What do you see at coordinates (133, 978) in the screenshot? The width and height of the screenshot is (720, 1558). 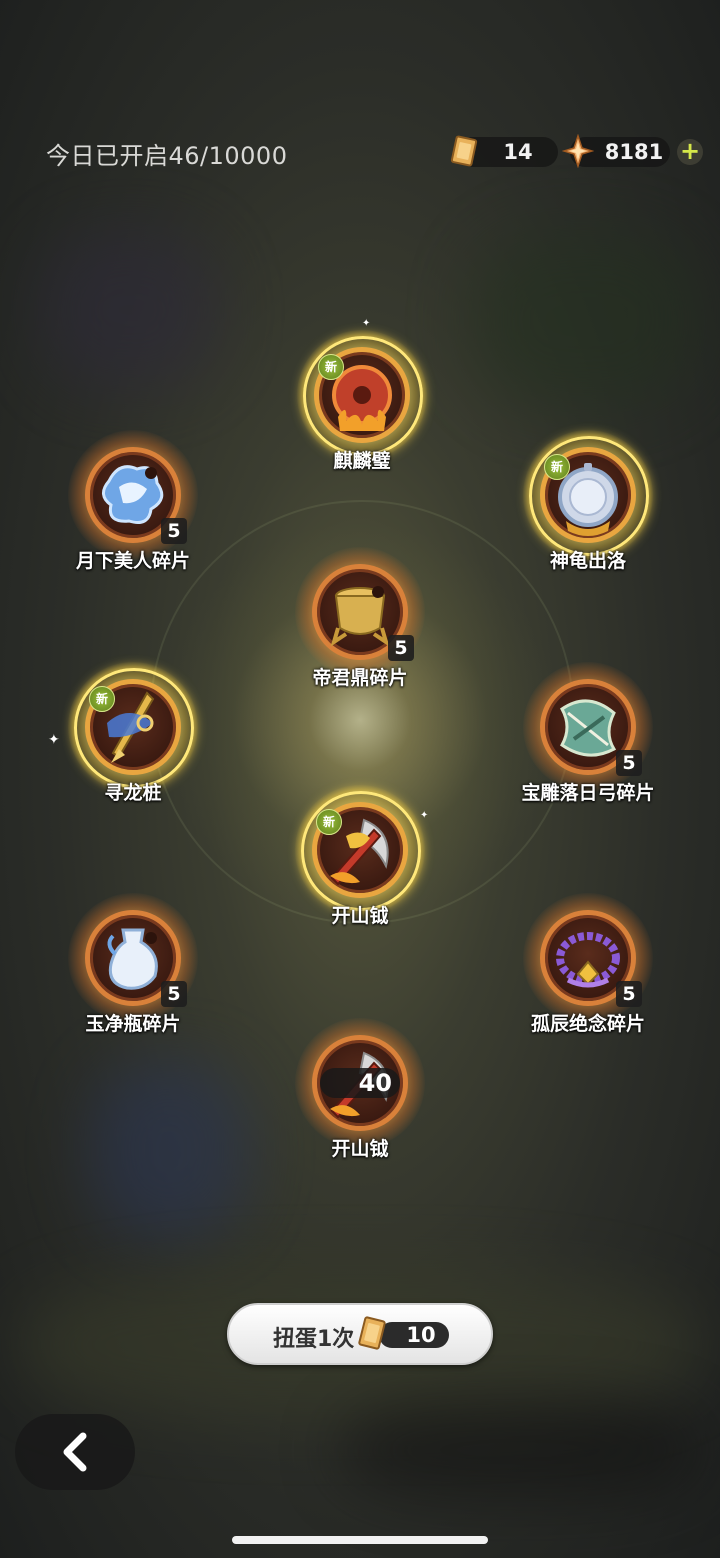 I see `reward-item-vase: 5 玉净瓶碎片` at bounding box center [133, 978].